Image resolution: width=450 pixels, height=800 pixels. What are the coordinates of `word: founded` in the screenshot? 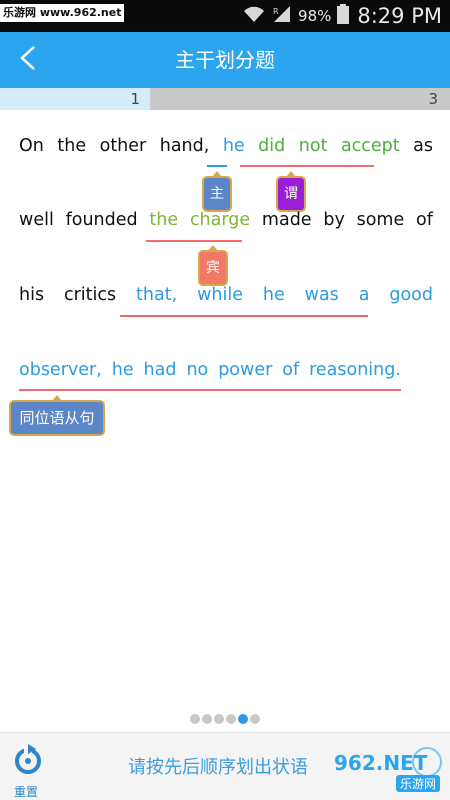 It's located at (102, 225).